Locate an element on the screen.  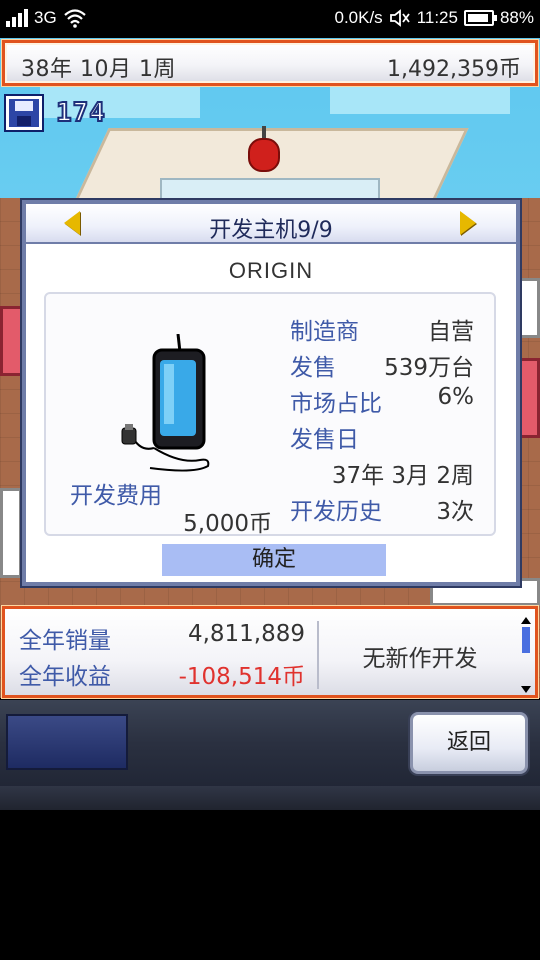
save-counter: 174 is located at coordinates (56, 113).